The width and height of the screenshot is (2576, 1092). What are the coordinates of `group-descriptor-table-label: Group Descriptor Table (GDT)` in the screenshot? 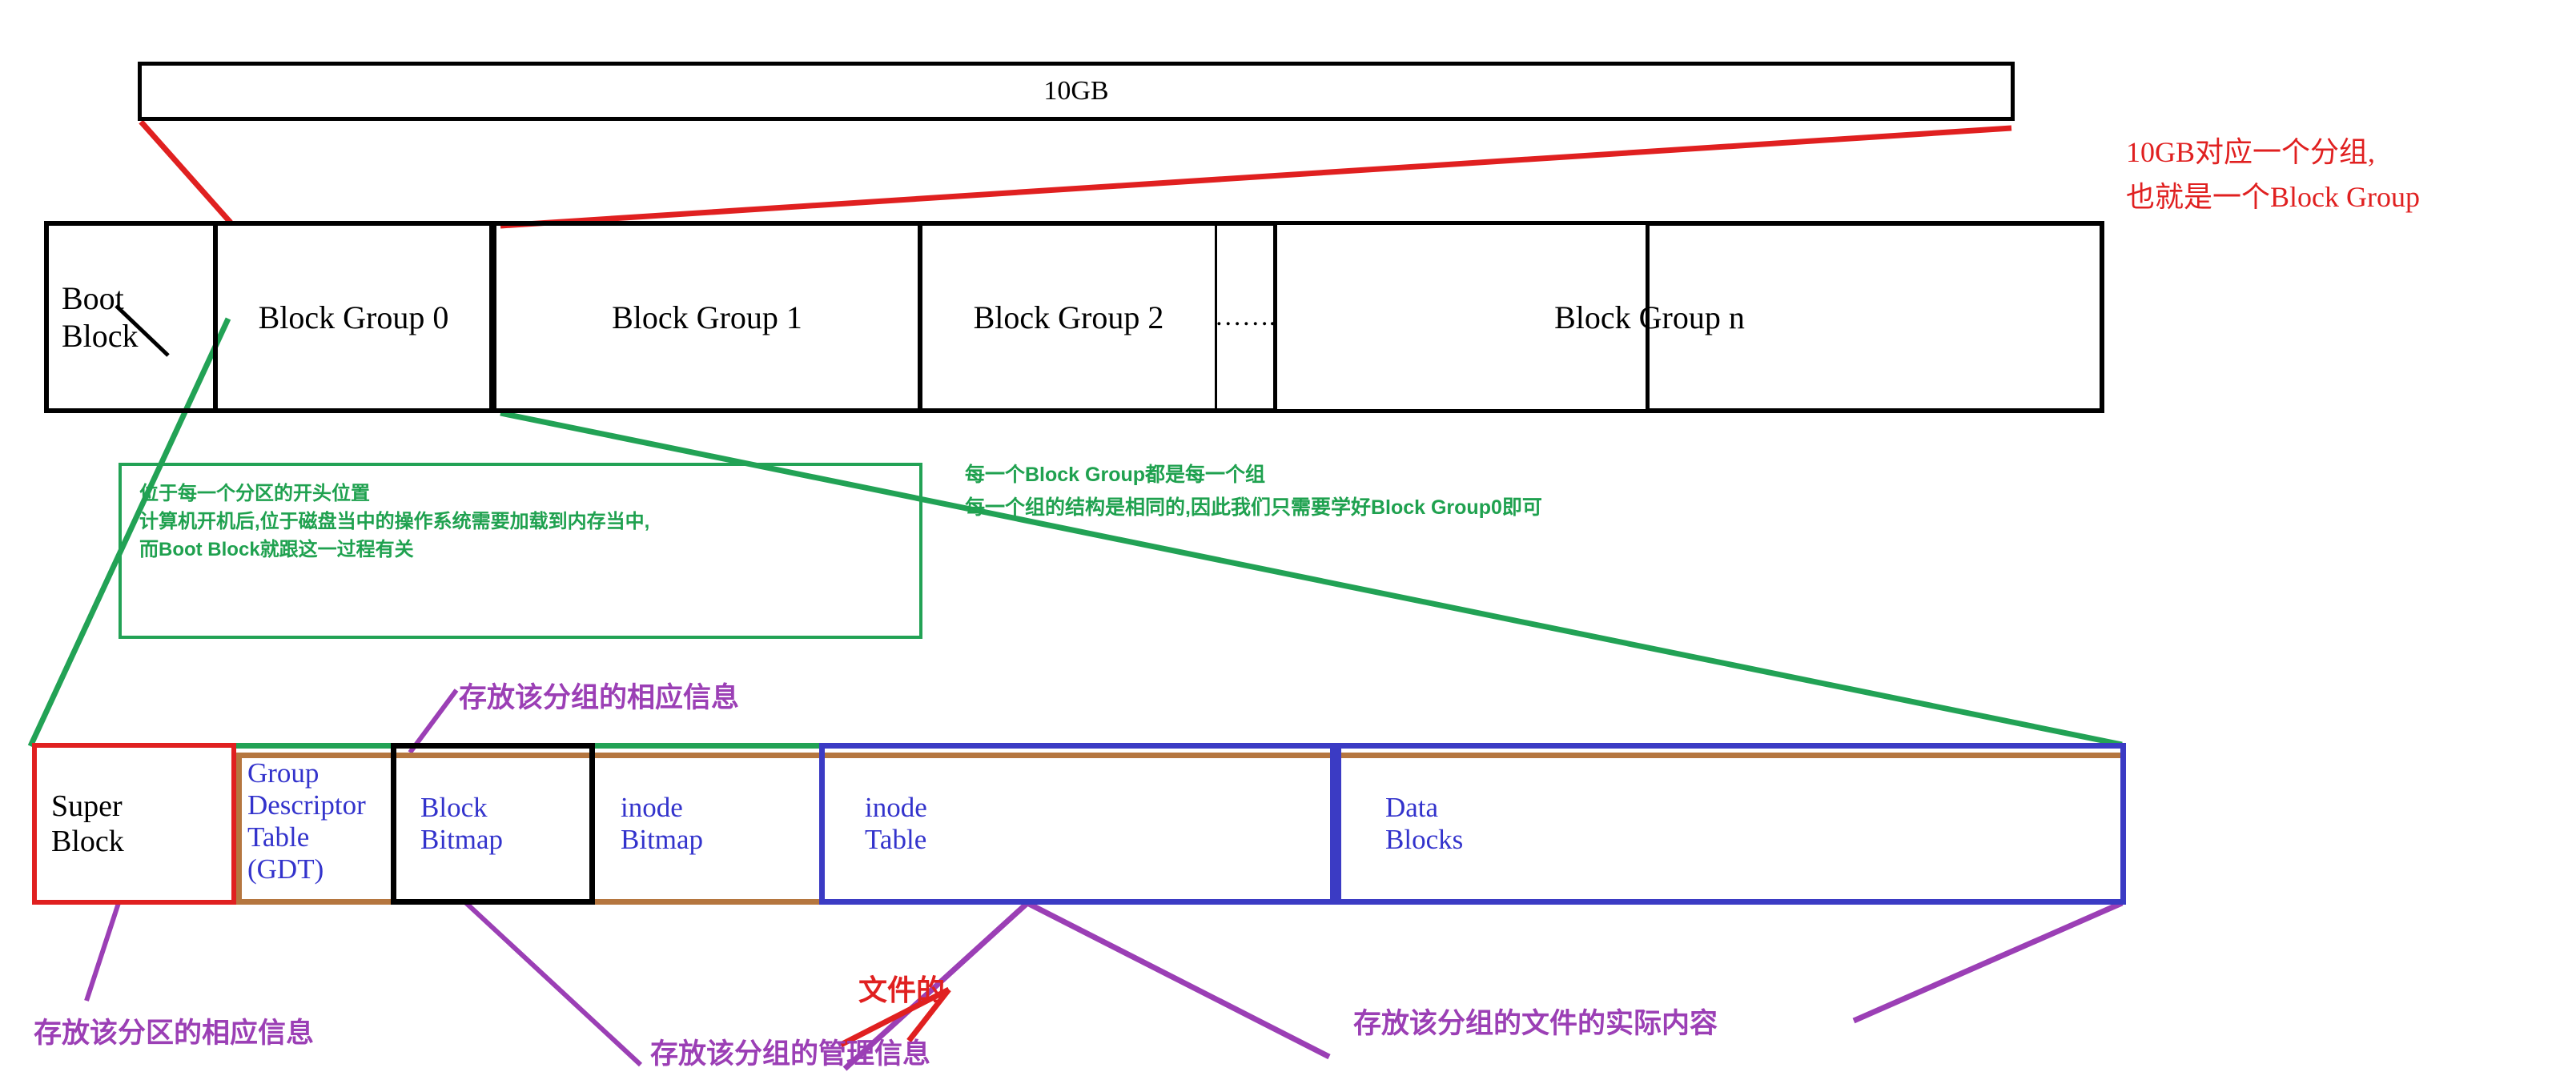 It's located at (306, 821).